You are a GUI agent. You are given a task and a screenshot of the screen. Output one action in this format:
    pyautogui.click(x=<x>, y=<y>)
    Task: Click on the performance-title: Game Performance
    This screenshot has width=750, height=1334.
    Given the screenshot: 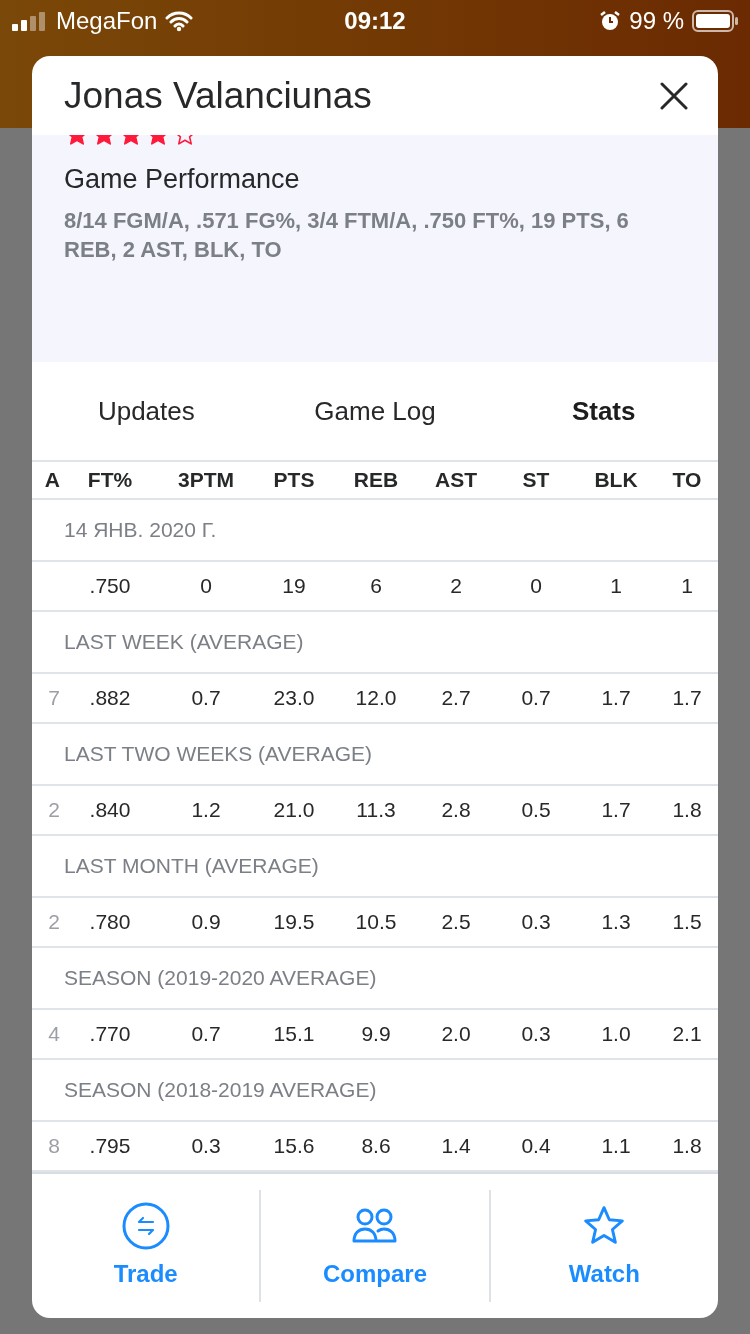 What is the action you would take?
    pyautogui.click(x=182, y=179)
    